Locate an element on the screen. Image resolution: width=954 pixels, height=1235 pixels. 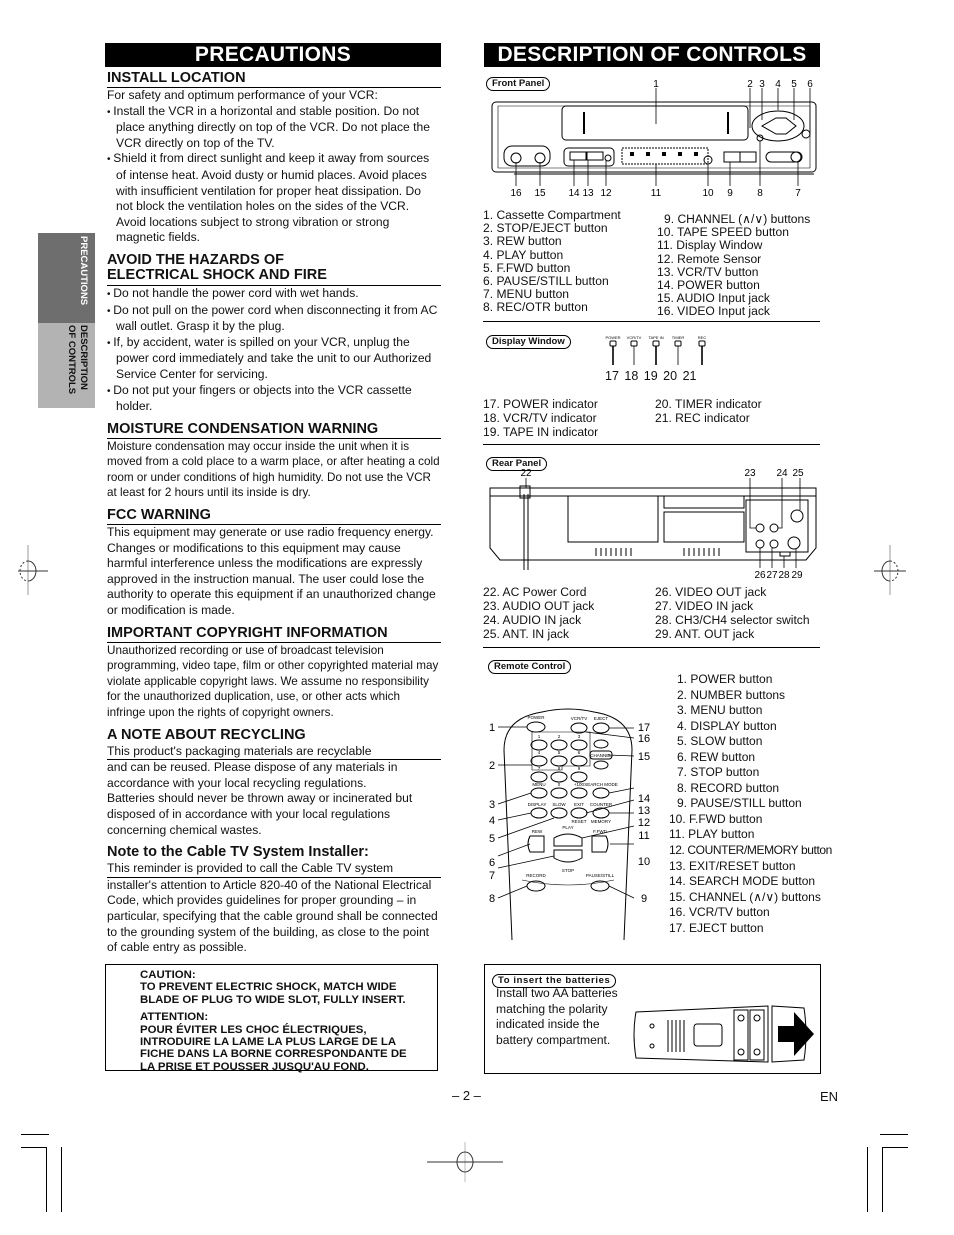
front-callout: 1 is located at coordinates (656, 84).